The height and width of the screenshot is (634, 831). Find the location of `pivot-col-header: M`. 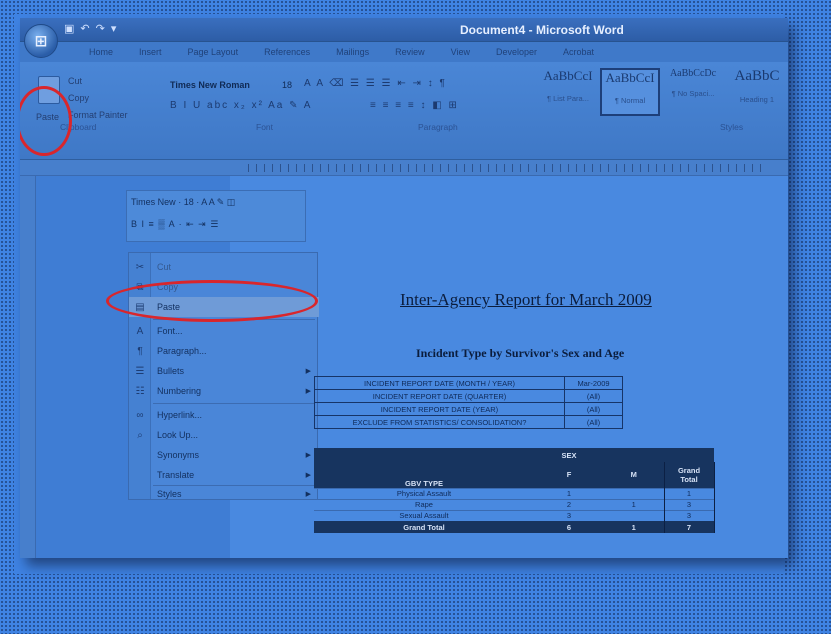

pivot-col-header: M is located at coordinates (633, 475).